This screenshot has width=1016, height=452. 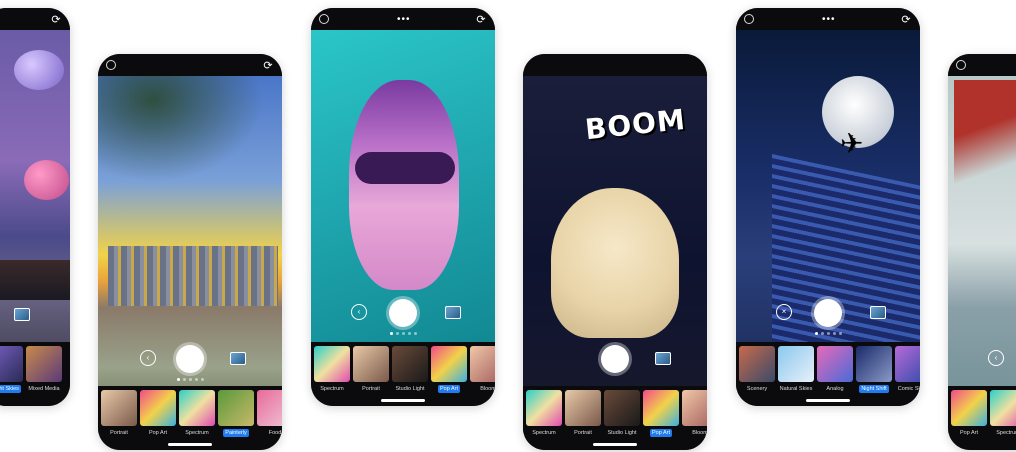 What do you see at coordinates (986, 67) in the screenshot?
I see `top-controls` at bounding box center [986, 67].